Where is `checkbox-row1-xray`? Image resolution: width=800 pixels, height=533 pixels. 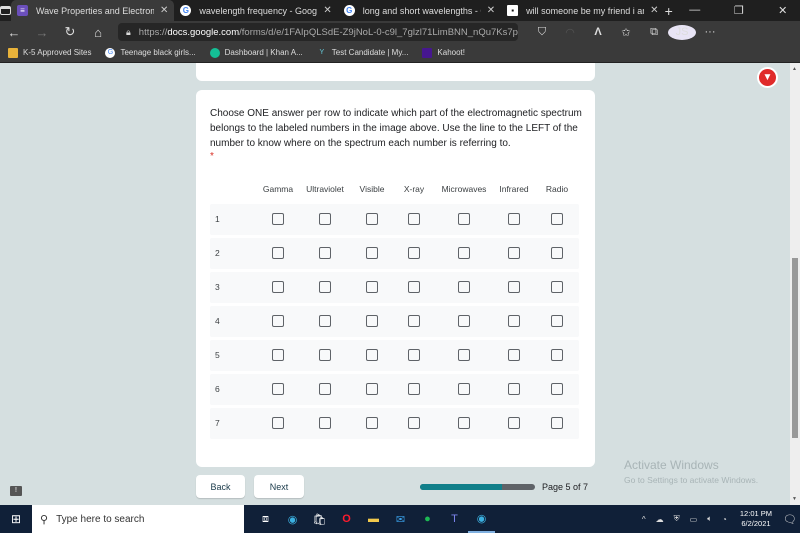 checkbox-row1-xray is located at coordinates (414, 219).